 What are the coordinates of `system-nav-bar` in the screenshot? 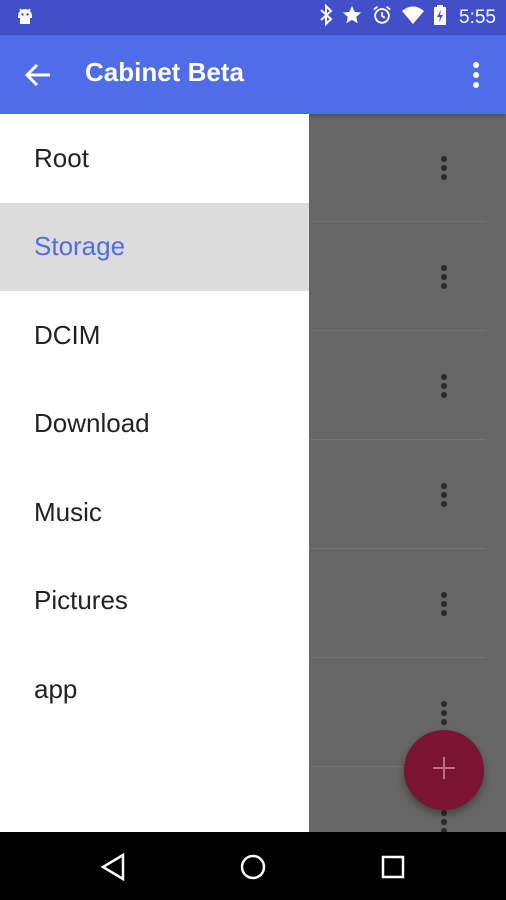 It's located at (253, 866).